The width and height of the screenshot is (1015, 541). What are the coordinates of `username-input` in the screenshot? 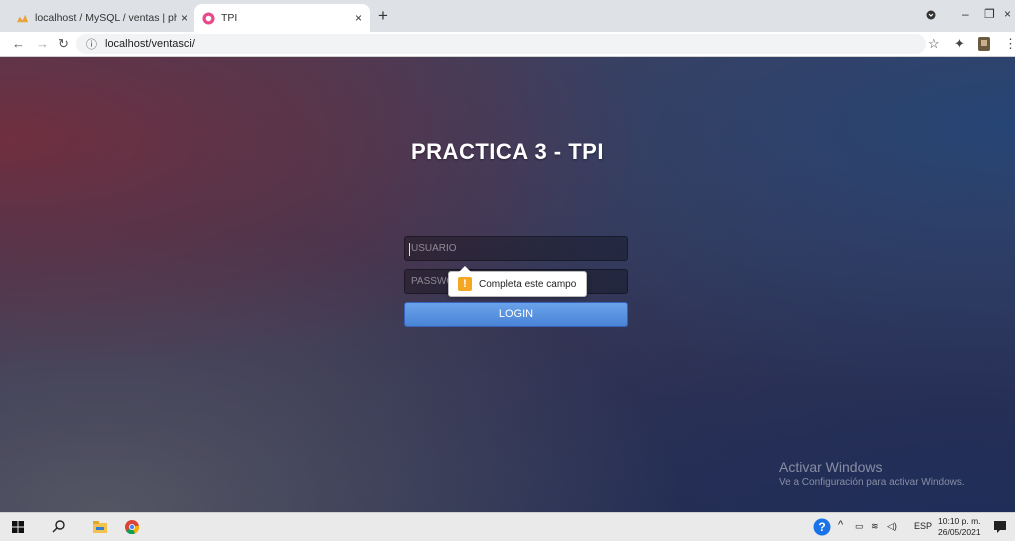 It's located at (516, 248).